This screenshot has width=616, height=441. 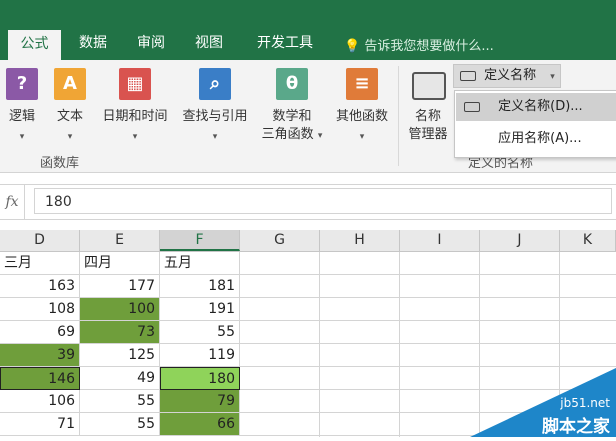 I want to click on table-cell: 119, so click(x=200, y=355).